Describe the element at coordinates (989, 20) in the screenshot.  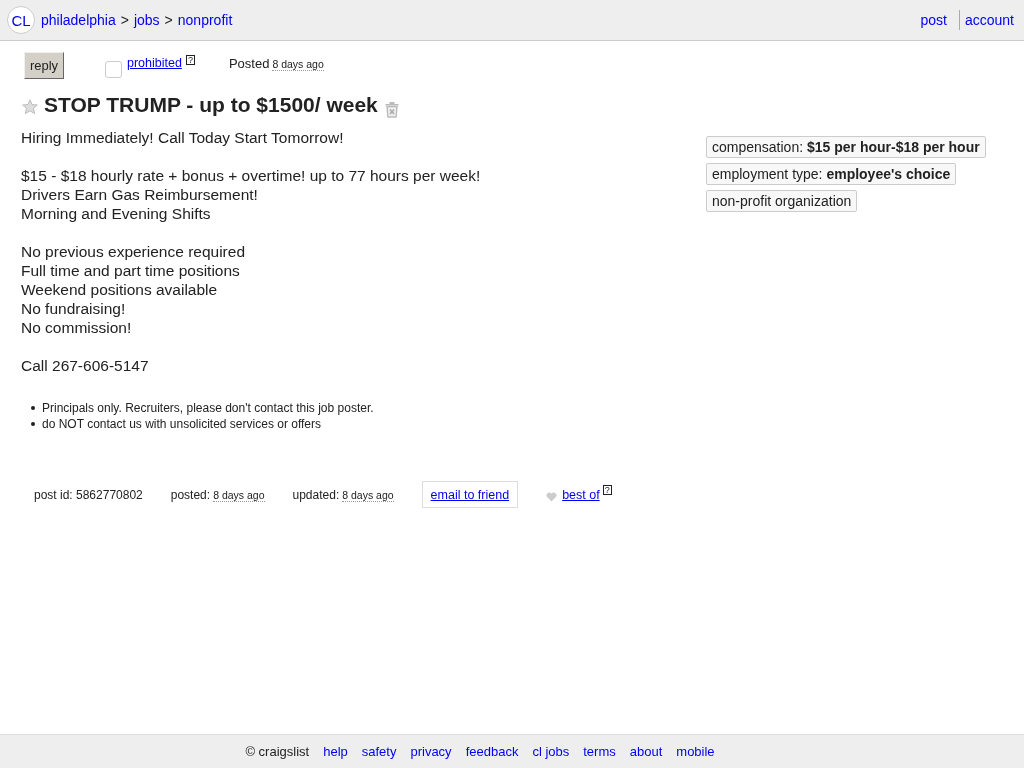
I see `header-link: account` at that location.